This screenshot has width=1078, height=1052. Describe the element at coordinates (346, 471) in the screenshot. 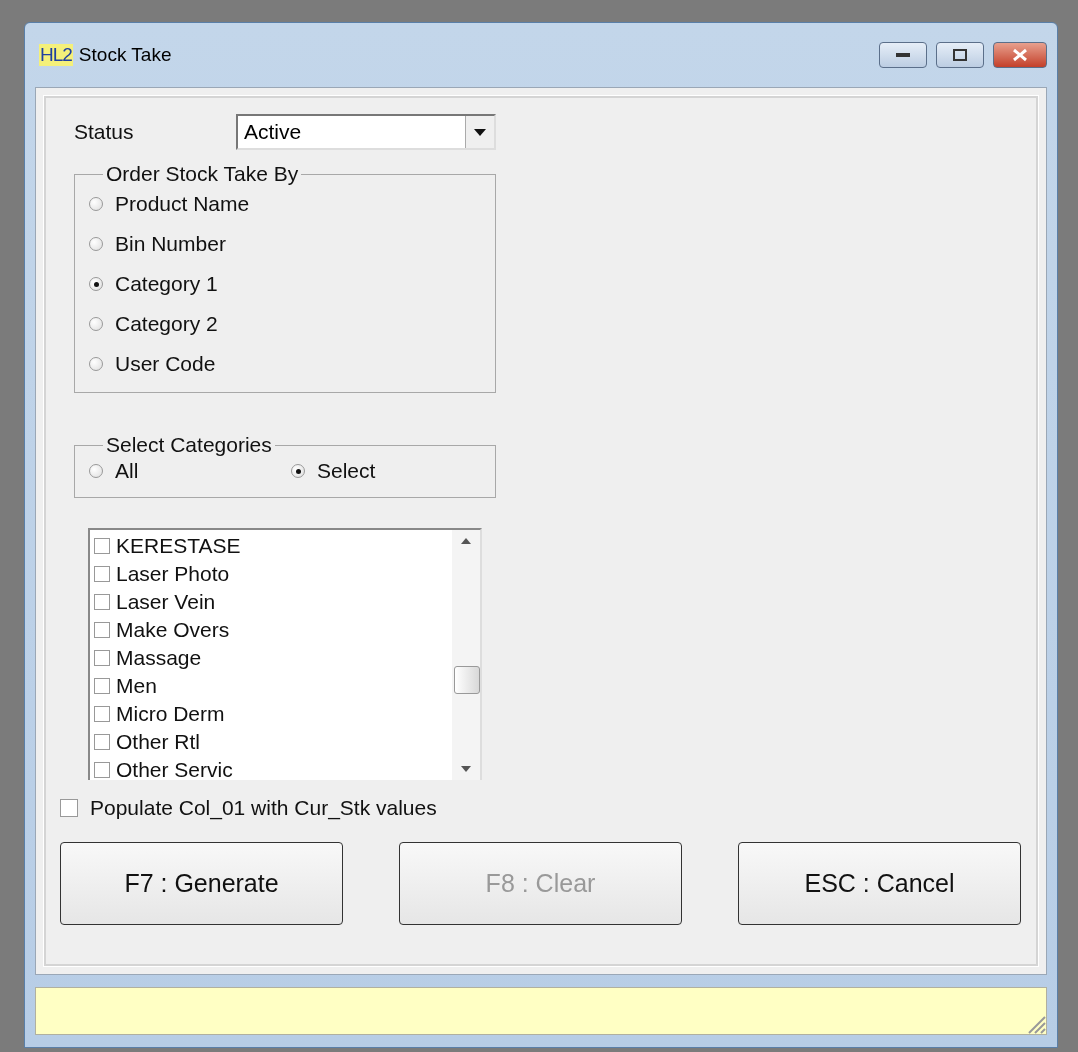

I see `radio-label: Select` at that location.